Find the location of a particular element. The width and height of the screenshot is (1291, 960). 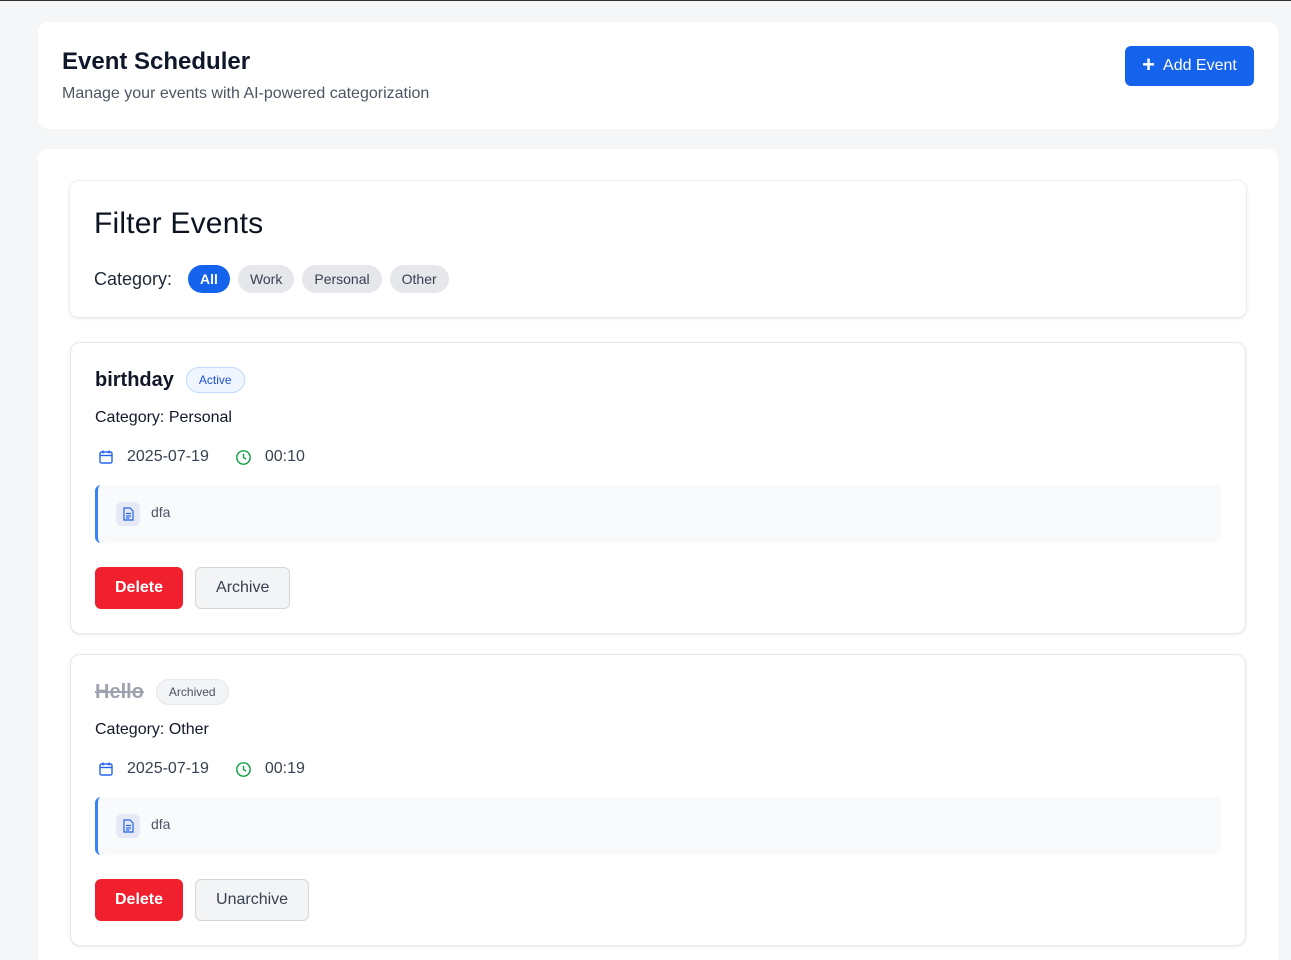

archive-button: Archive is located at coordinates (243, 588).